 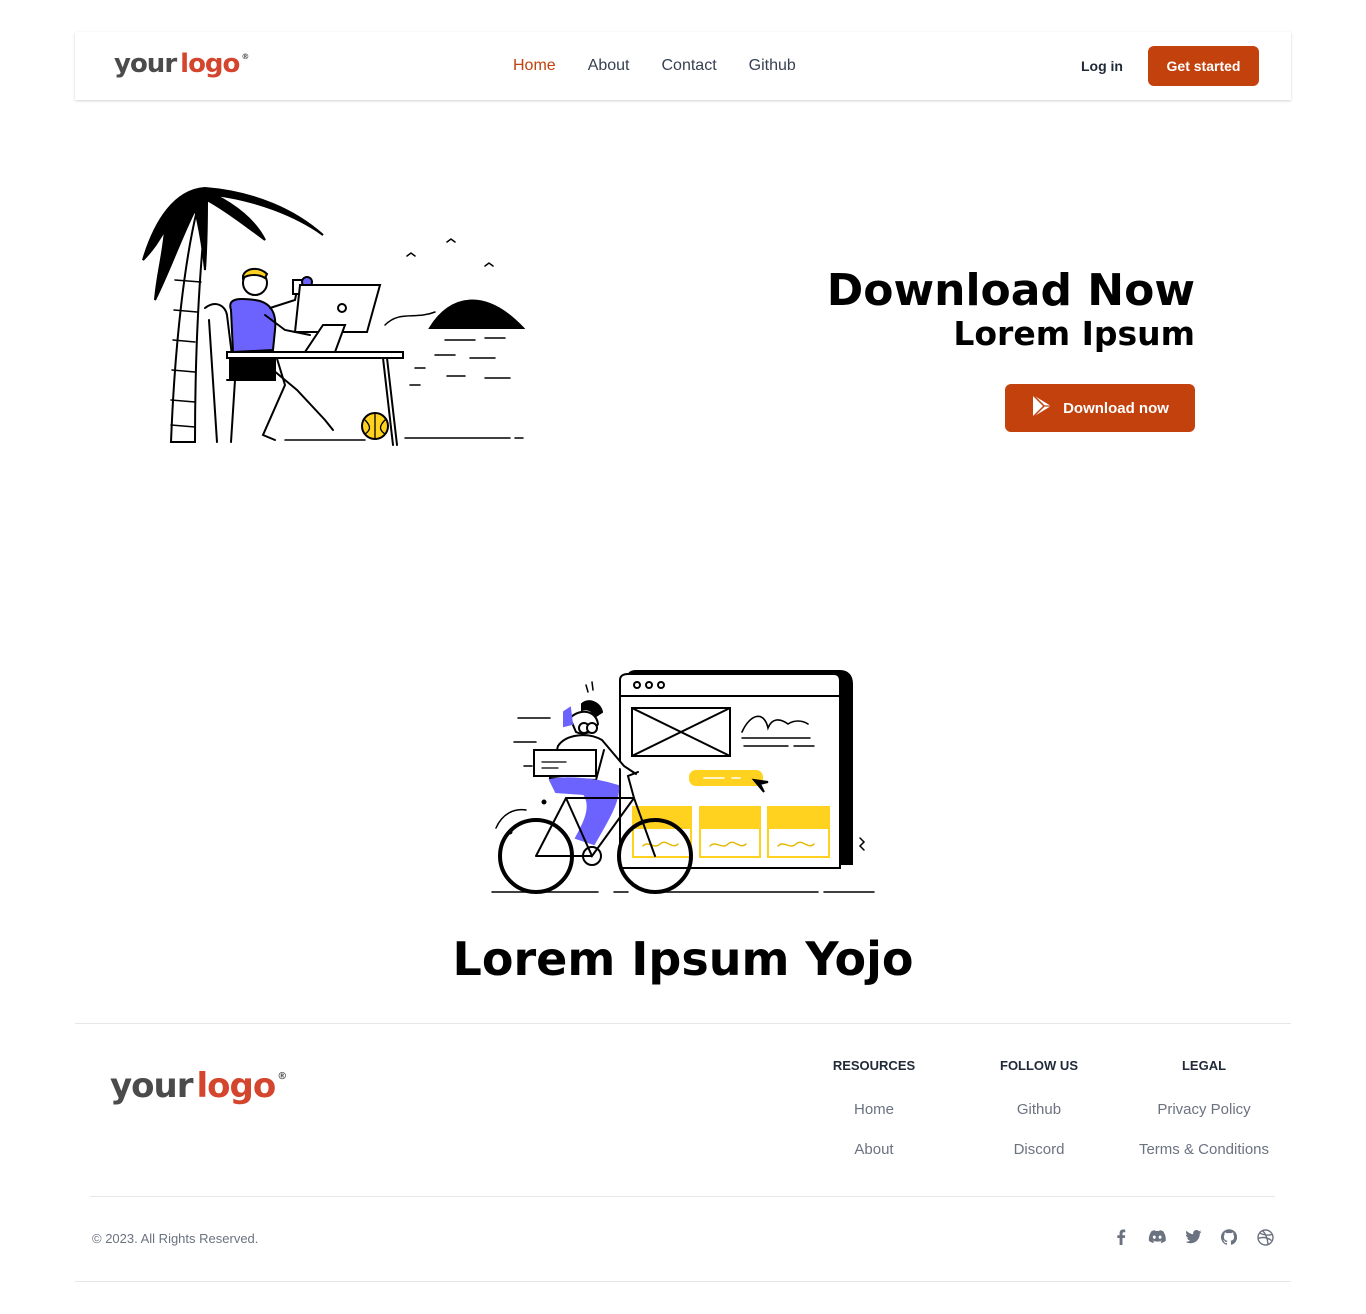 I want to click on hero-subtitle: Lorem Ipsum, so click(x=1074, y=333).